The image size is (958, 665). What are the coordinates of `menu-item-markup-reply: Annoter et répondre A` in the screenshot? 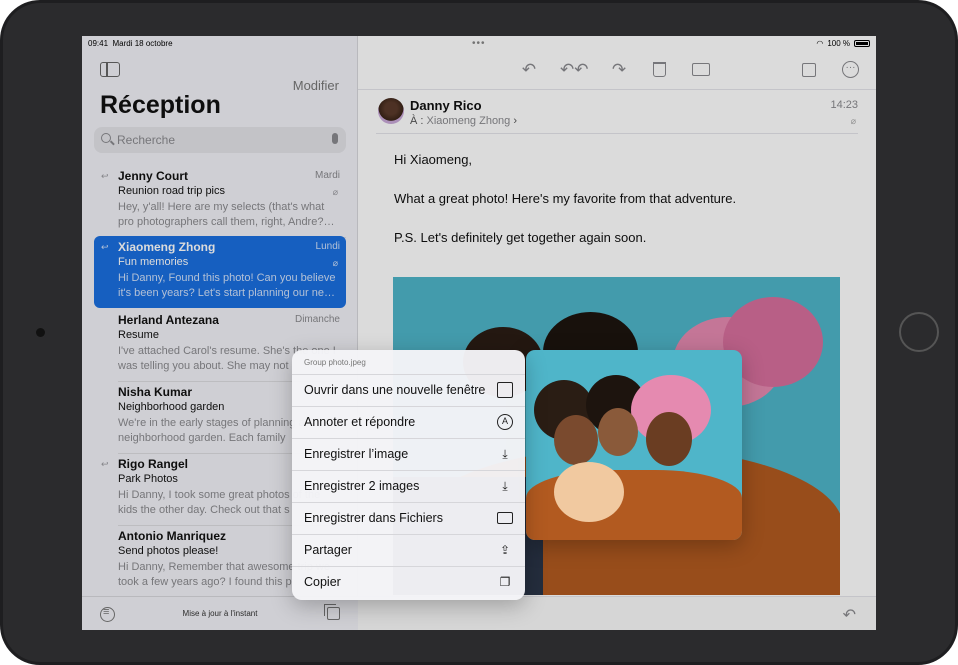 It's located at (408, 422).